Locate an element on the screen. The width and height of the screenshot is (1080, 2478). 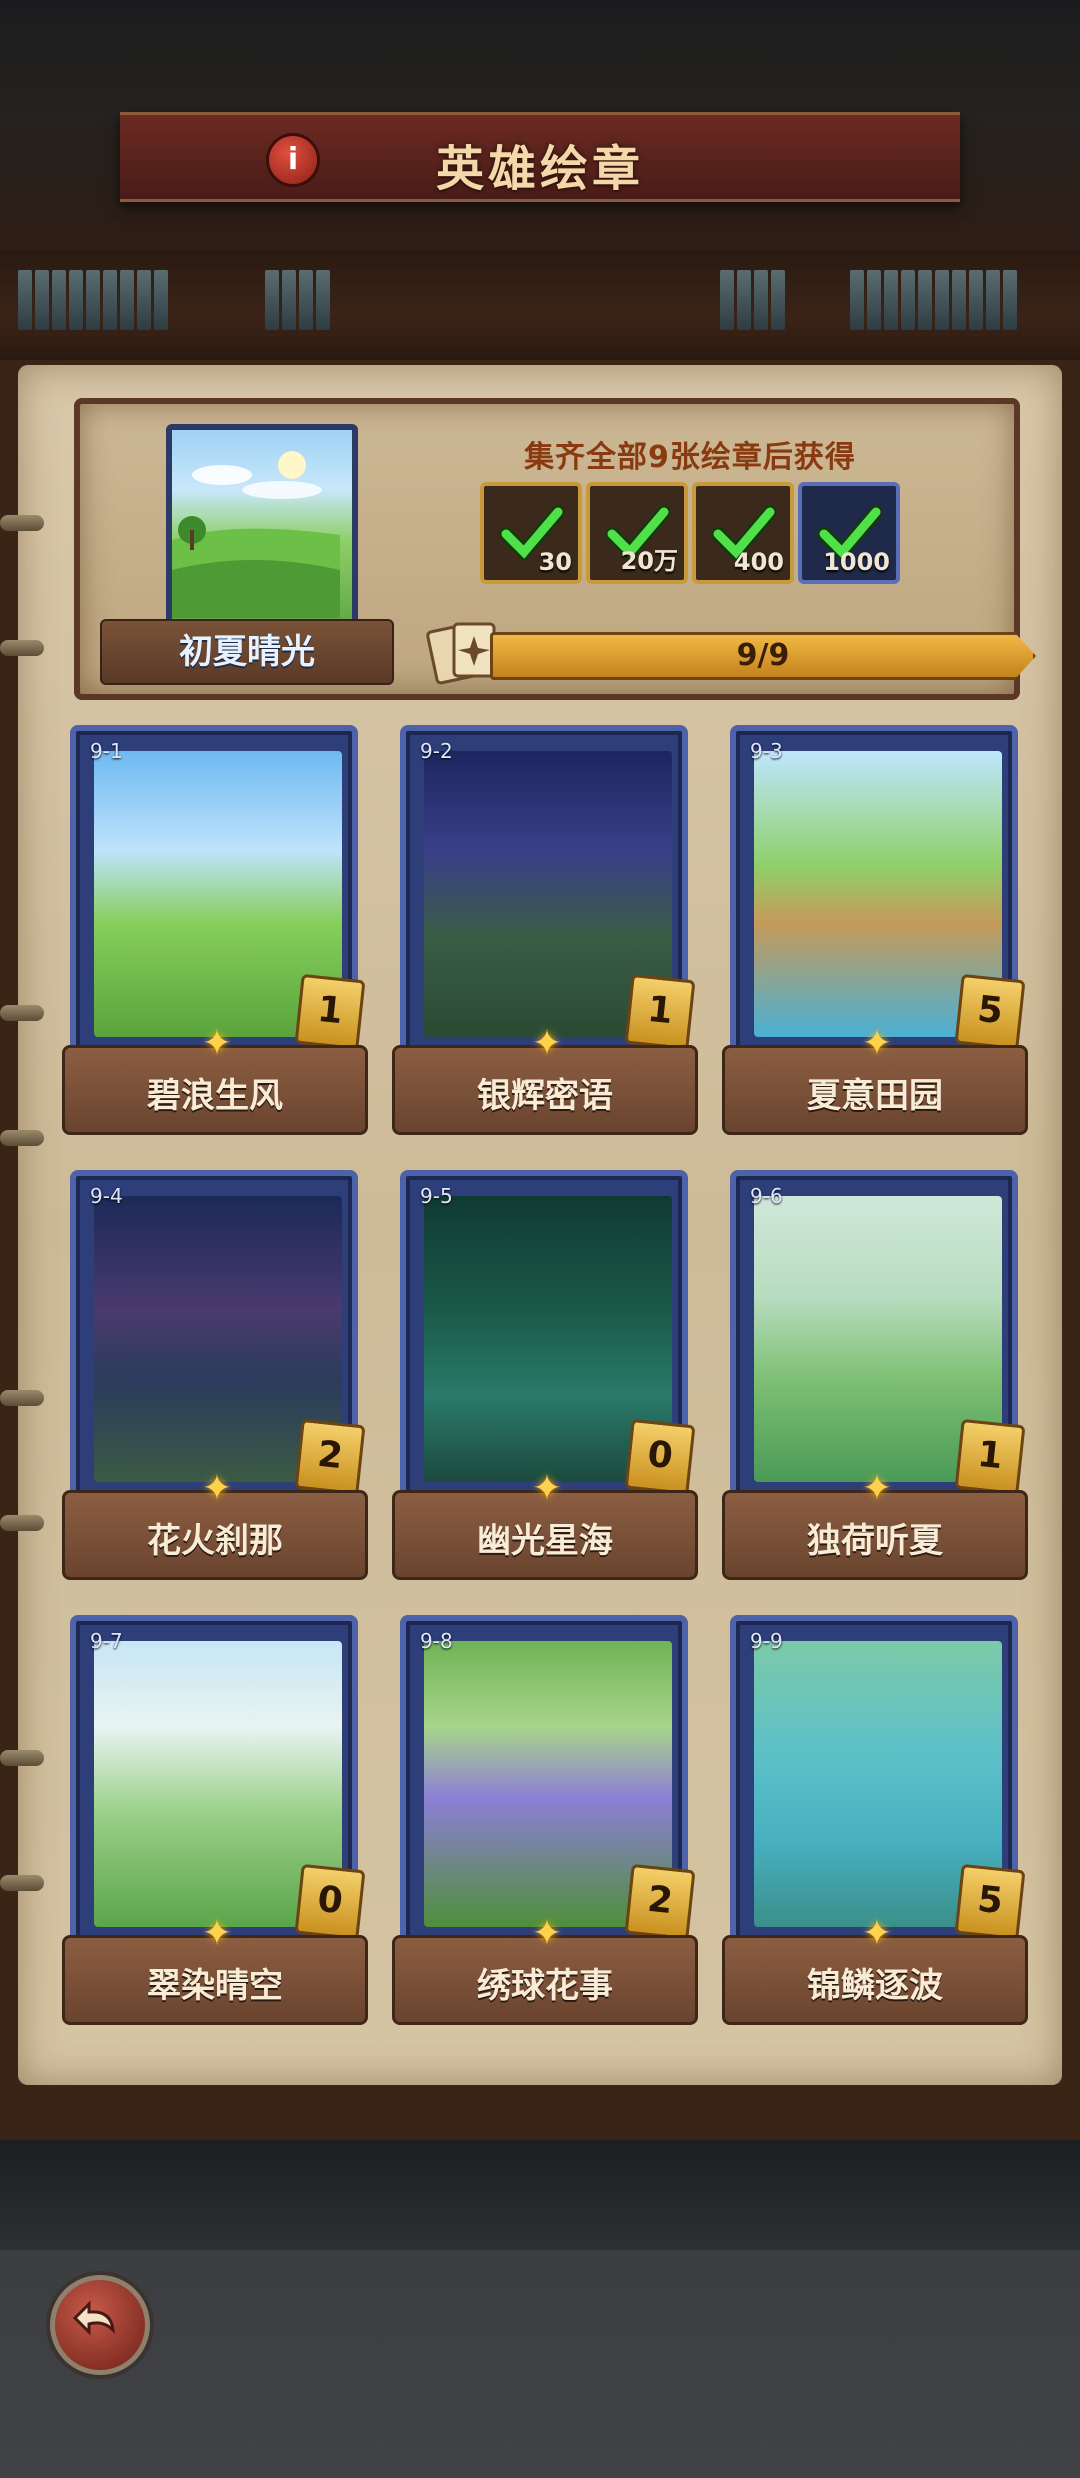
reward-crystal: 20万 is located at coordinates (637, 533).